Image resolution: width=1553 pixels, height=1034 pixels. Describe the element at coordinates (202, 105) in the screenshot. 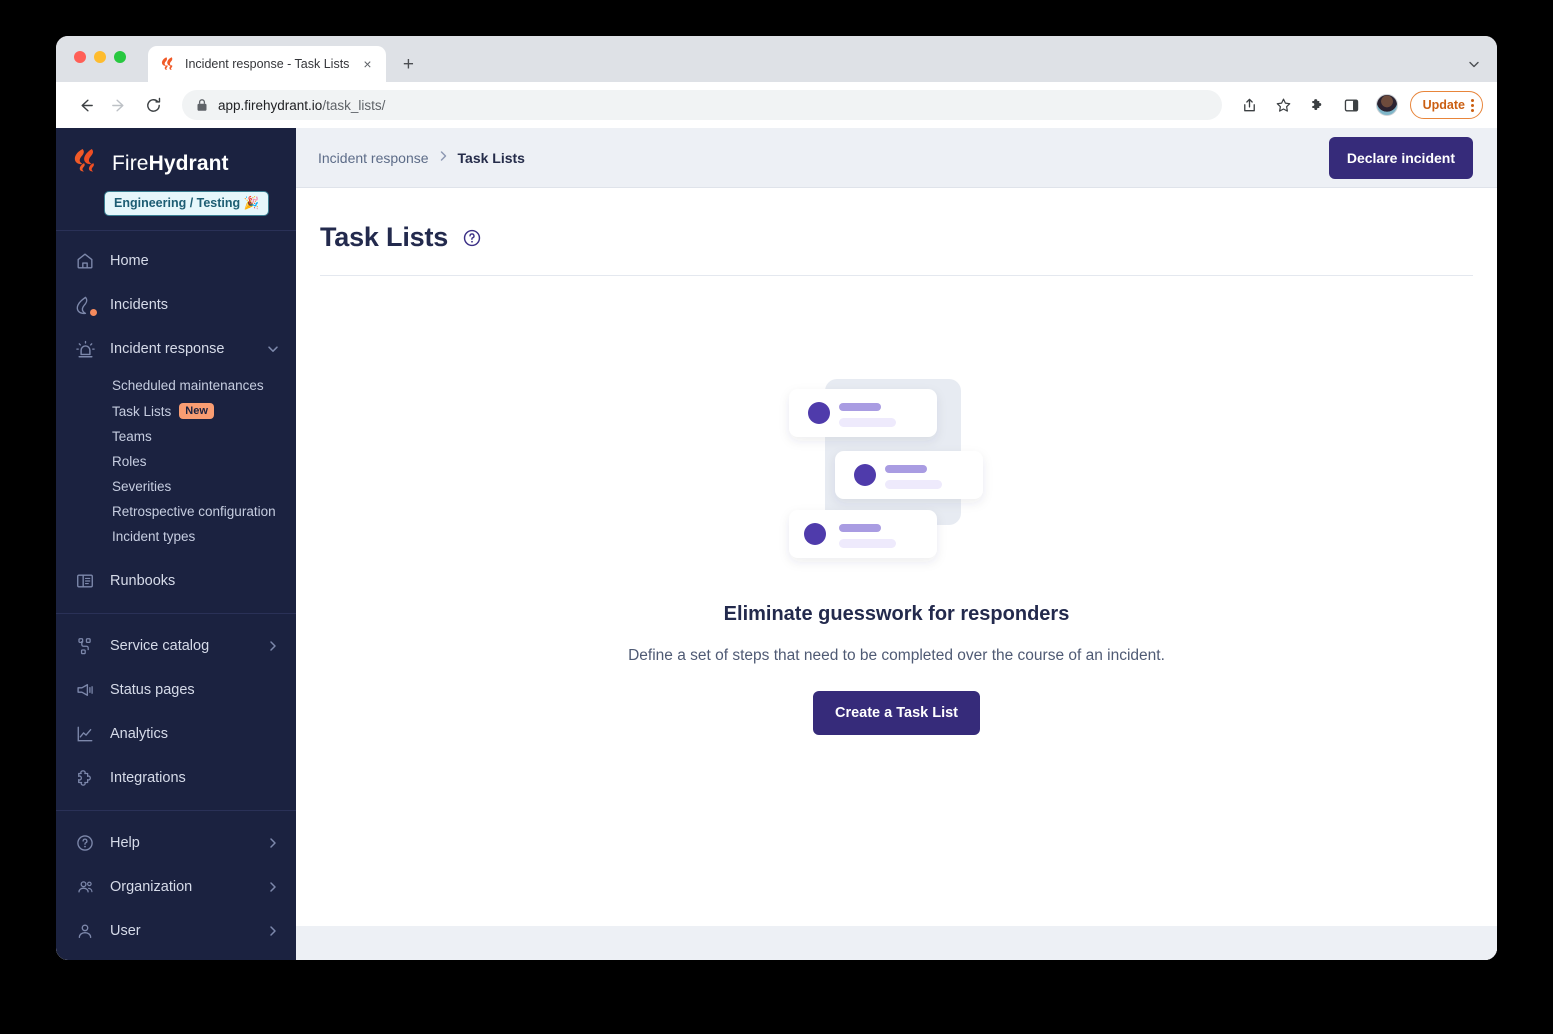

I see `lock-icon` at that location.